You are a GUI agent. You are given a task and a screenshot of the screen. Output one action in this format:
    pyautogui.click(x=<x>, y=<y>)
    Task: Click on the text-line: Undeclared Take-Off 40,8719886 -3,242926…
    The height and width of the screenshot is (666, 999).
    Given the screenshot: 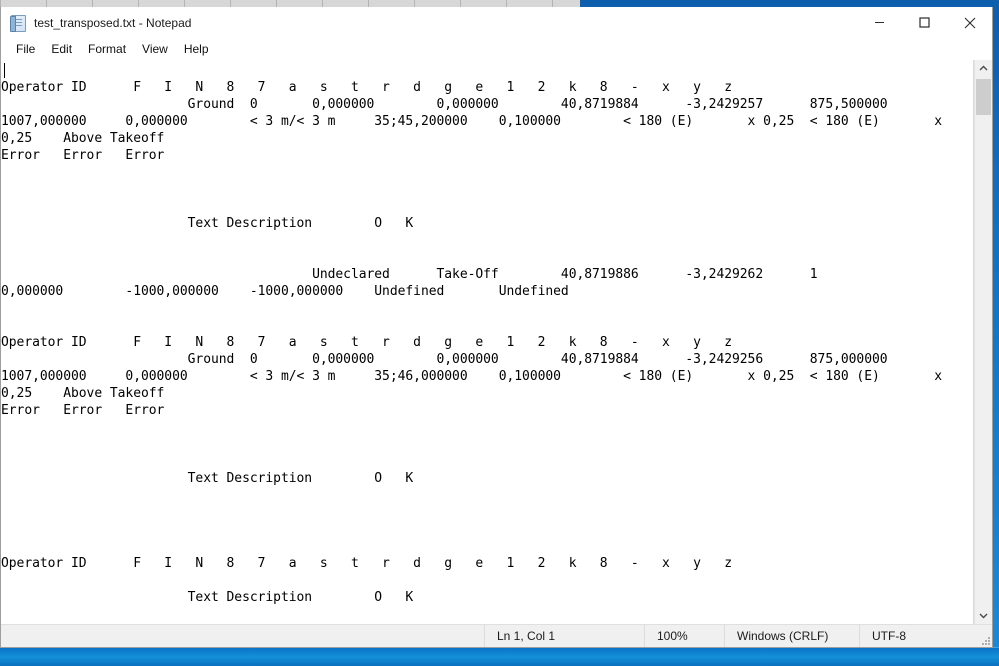 What is the action you would take?
    pyautogui.click(x=409, y=274)
    